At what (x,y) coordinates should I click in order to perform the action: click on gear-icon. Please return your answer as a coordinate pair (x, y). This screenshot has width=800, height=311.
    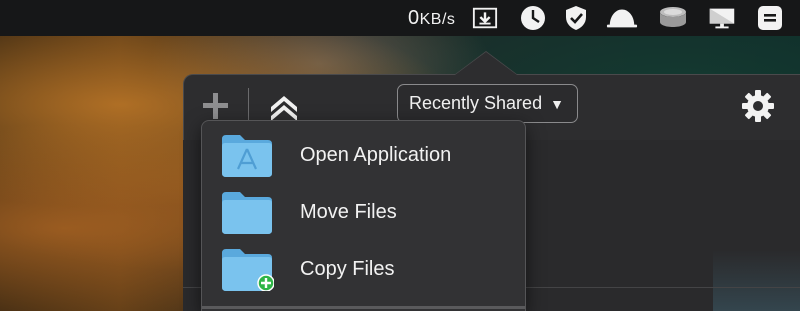
    Looking at the image, I should click on (758, 106).